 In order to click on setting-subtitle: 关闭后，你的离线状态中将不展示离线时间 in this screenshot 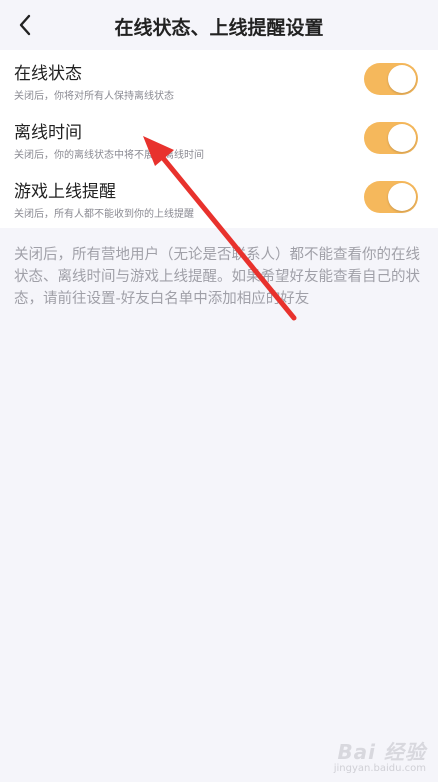, I will do `click(109, 155)`.